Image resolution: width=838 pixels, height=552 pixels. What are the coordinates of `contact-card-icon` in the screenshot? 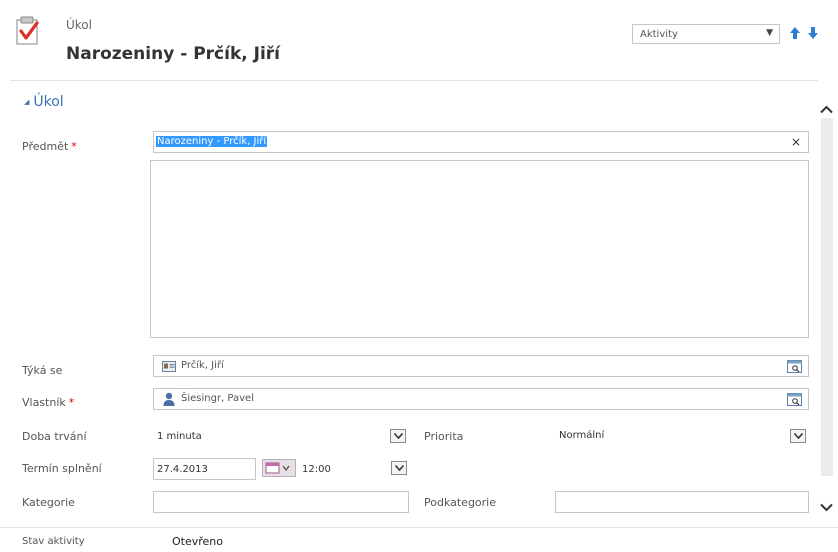 It's located at (169, 368).